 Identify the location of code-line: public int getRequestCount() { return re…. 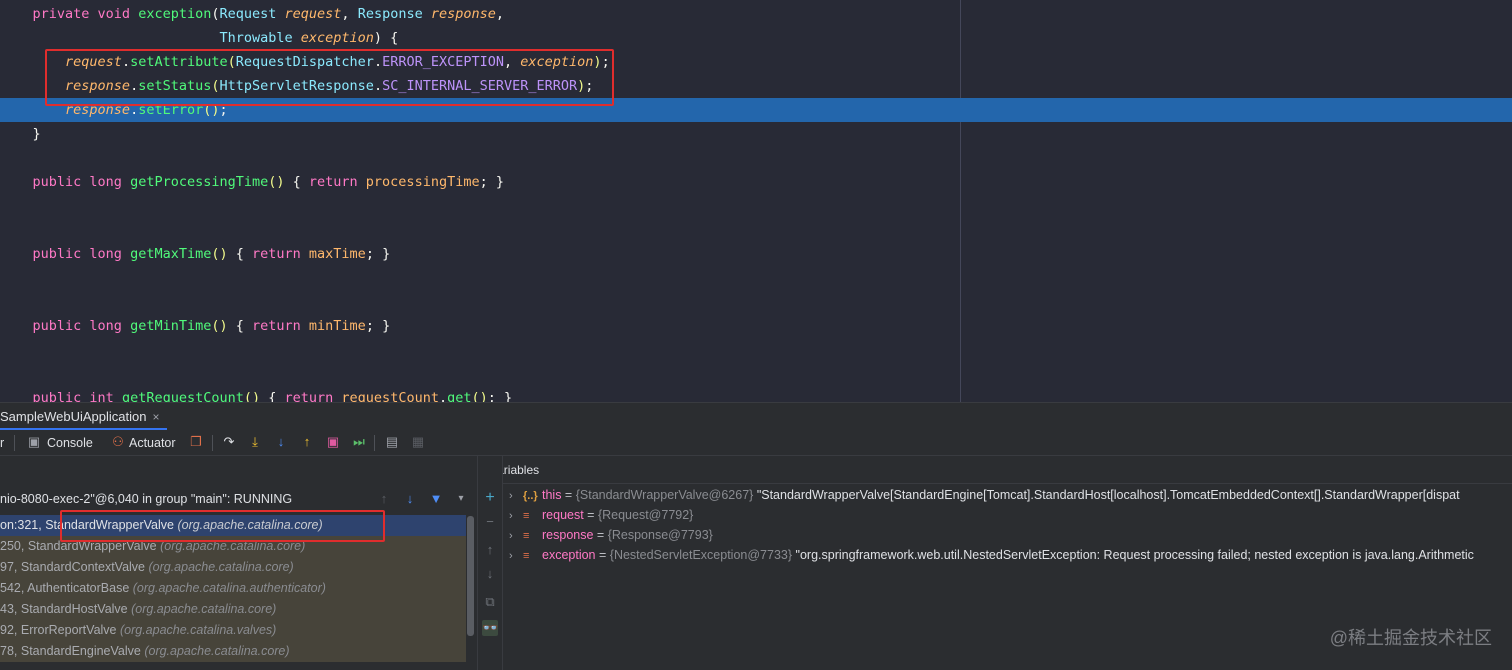
(756, 394).